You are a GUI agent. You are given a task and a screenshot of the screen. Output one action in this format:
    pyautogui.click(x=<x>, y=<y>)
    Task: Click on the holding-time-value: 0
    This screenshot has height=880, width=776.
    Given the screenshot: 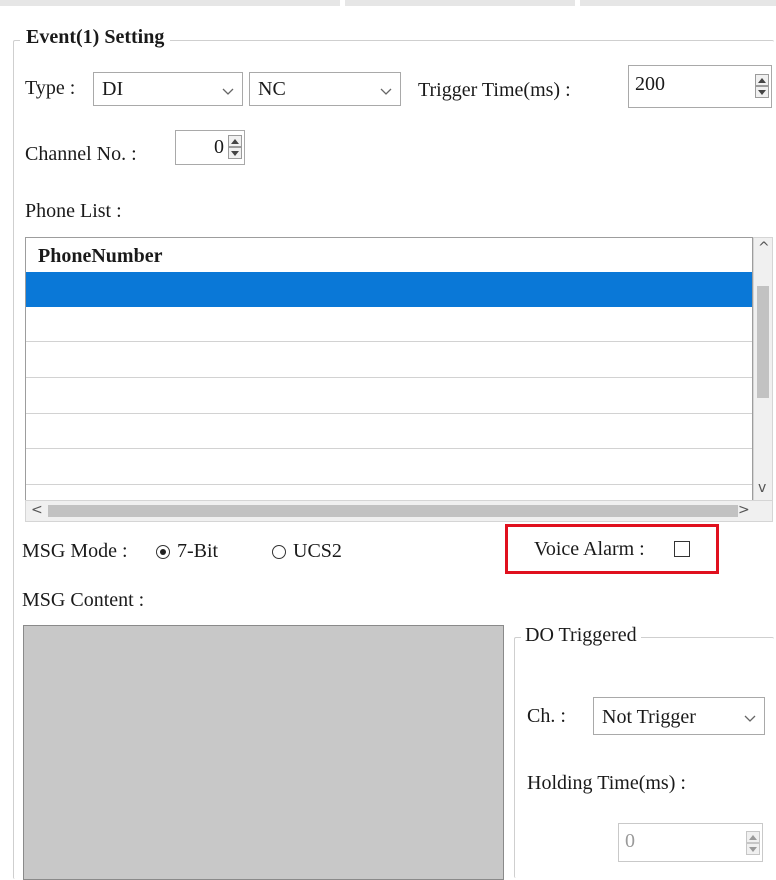 What is the action you would take?
    pyautogui.click(x=630, y=841)
    